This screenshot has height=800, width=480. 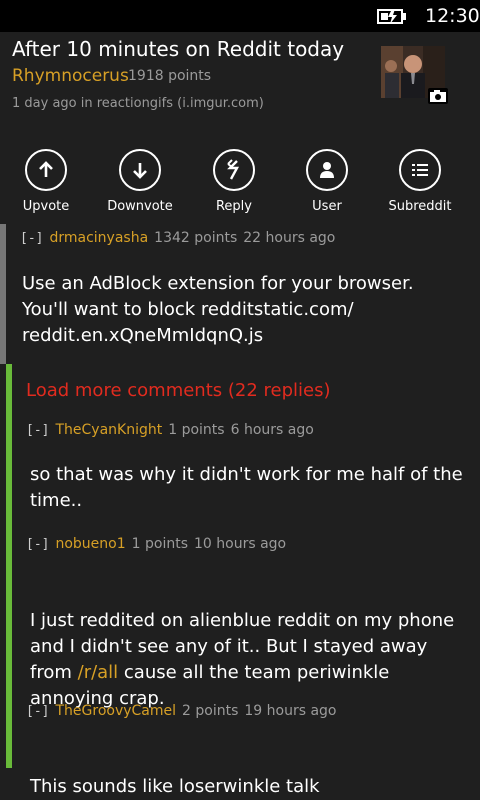 I want to click on comment-time: 22 hours ago, so click(x=289, y=238).